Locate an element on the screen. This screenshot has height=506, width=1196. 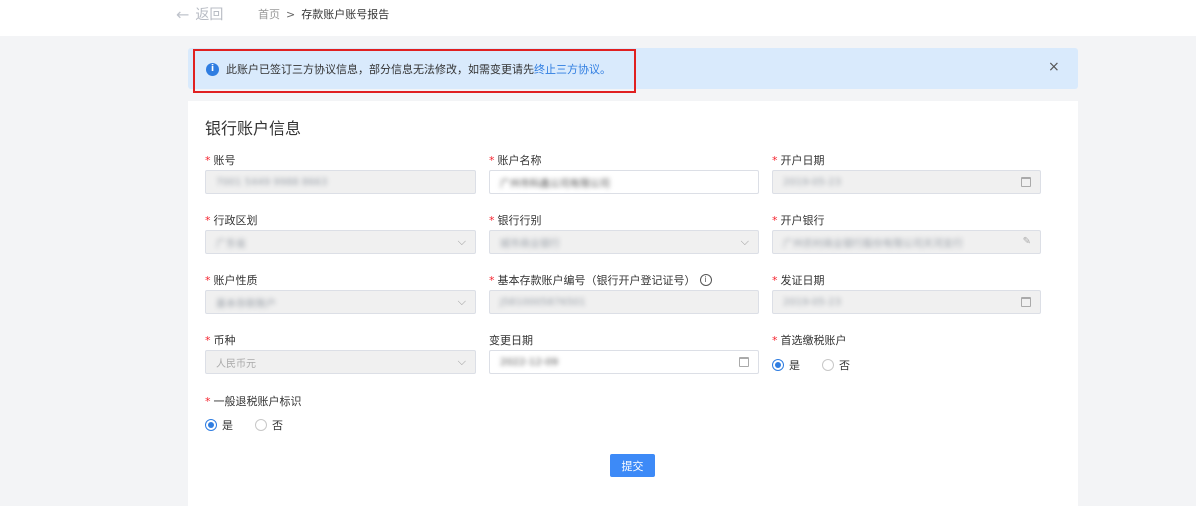
change-date-field: 2022-12-09 is located at coordinates (624, 362).